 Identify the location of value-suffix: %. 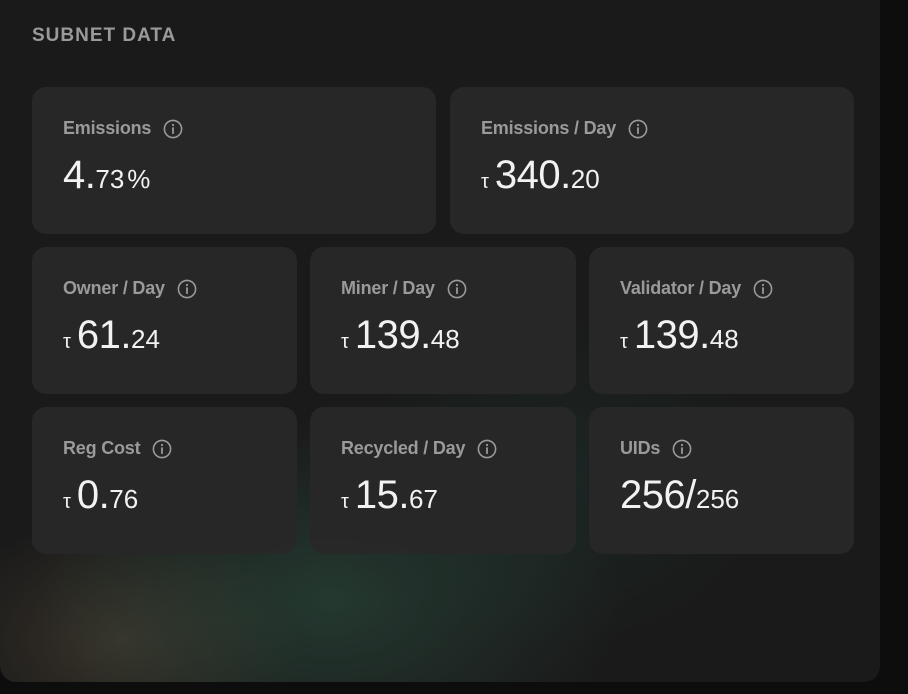
(139, 179).